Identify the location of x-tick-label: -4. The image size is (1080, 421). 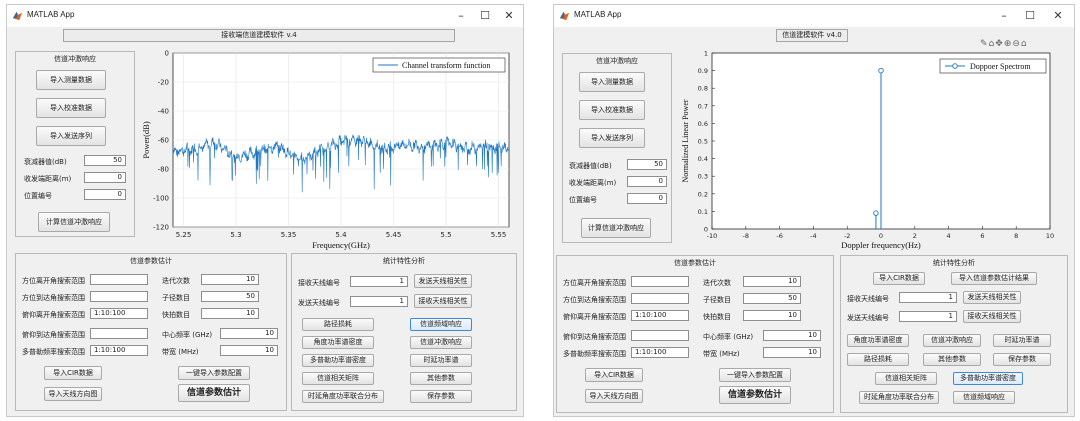
(813, 236).